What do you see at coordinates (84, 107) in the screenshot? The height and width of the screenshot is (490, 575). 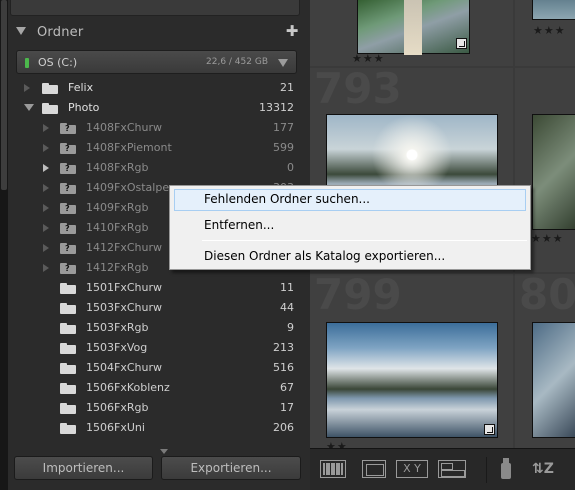 I see `folder-name: Photo` at bounding box center [84, 107].